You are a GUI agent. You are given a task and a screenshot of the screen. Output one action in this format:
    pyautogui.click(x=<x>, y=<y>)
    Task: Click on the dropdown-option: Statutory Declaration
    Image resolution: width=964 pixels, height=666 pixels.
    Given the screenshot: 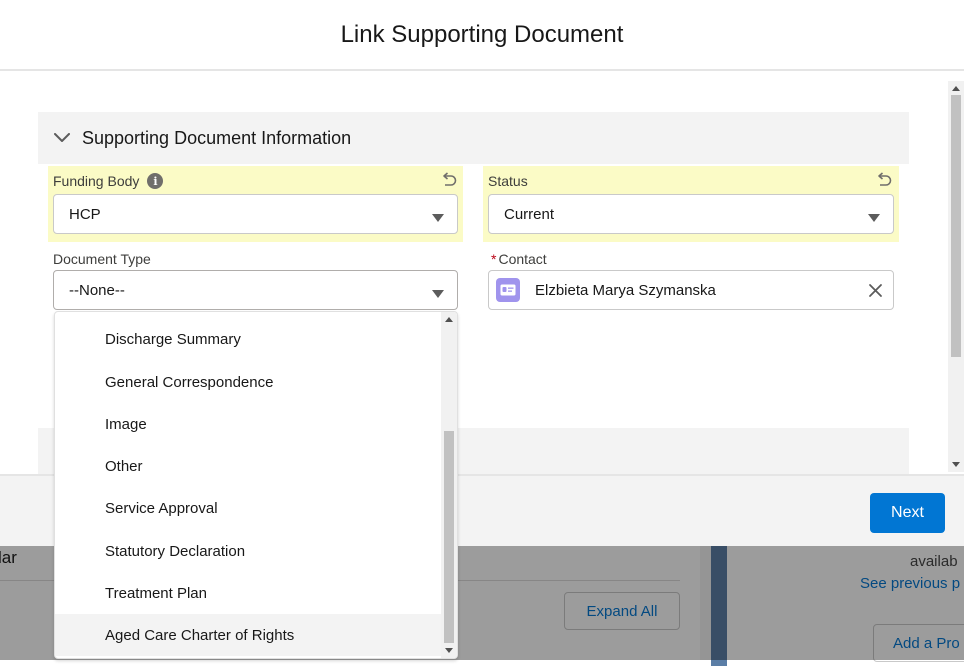 What is the action you would take?
    pyautogui.click(x=248, y=551)
    